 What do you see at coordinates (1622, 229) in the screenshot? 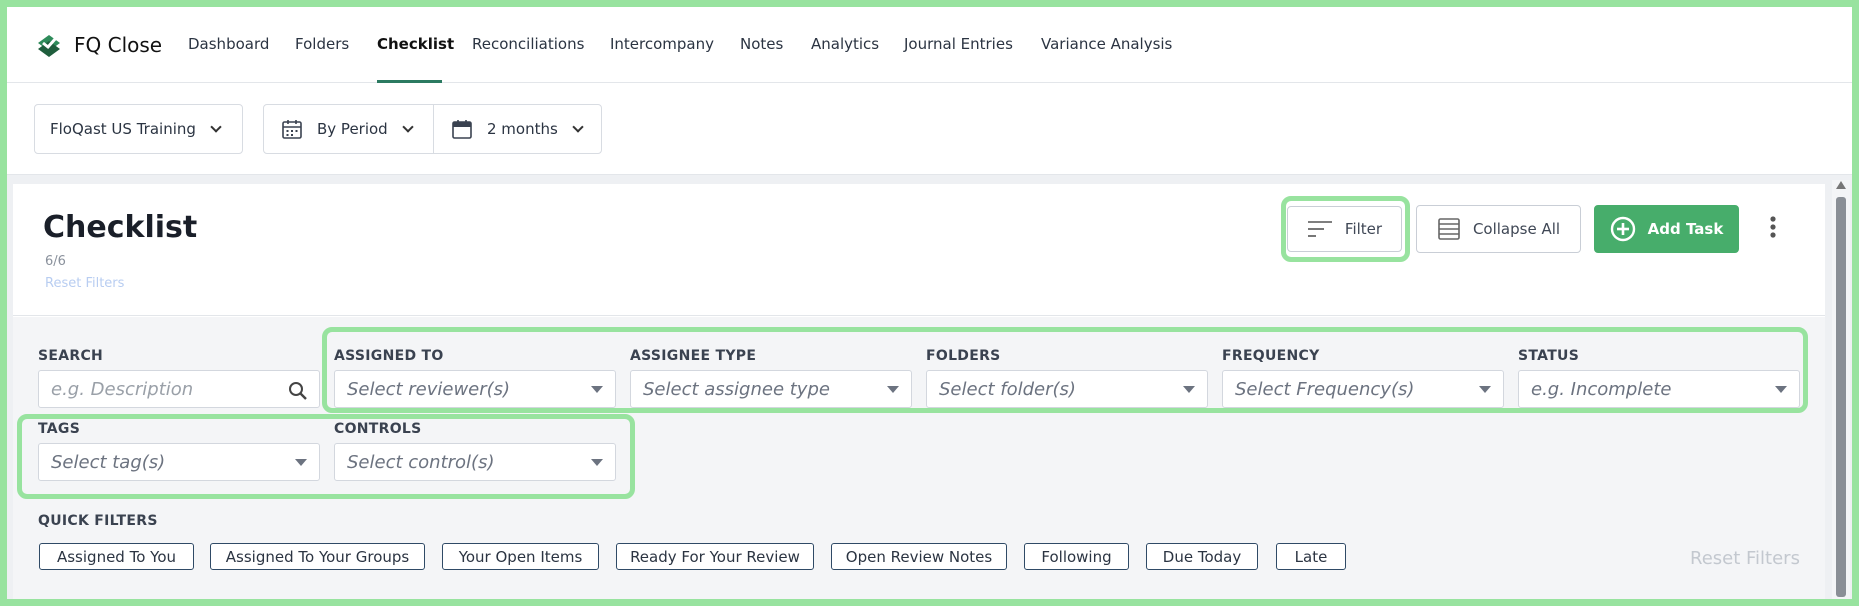
I see `plus-circle-icon` at bounding box center [1622, 229].